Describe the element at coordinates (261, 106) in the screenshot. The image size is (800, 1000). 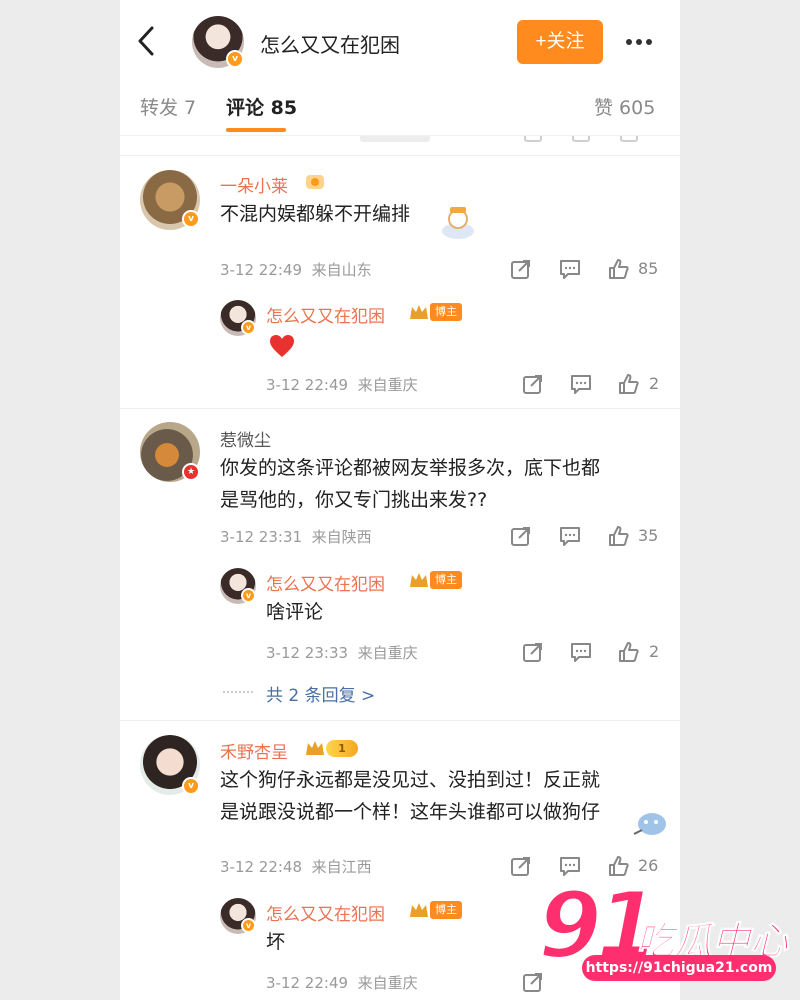
I see `tab-comments: 评论 85` at that location.